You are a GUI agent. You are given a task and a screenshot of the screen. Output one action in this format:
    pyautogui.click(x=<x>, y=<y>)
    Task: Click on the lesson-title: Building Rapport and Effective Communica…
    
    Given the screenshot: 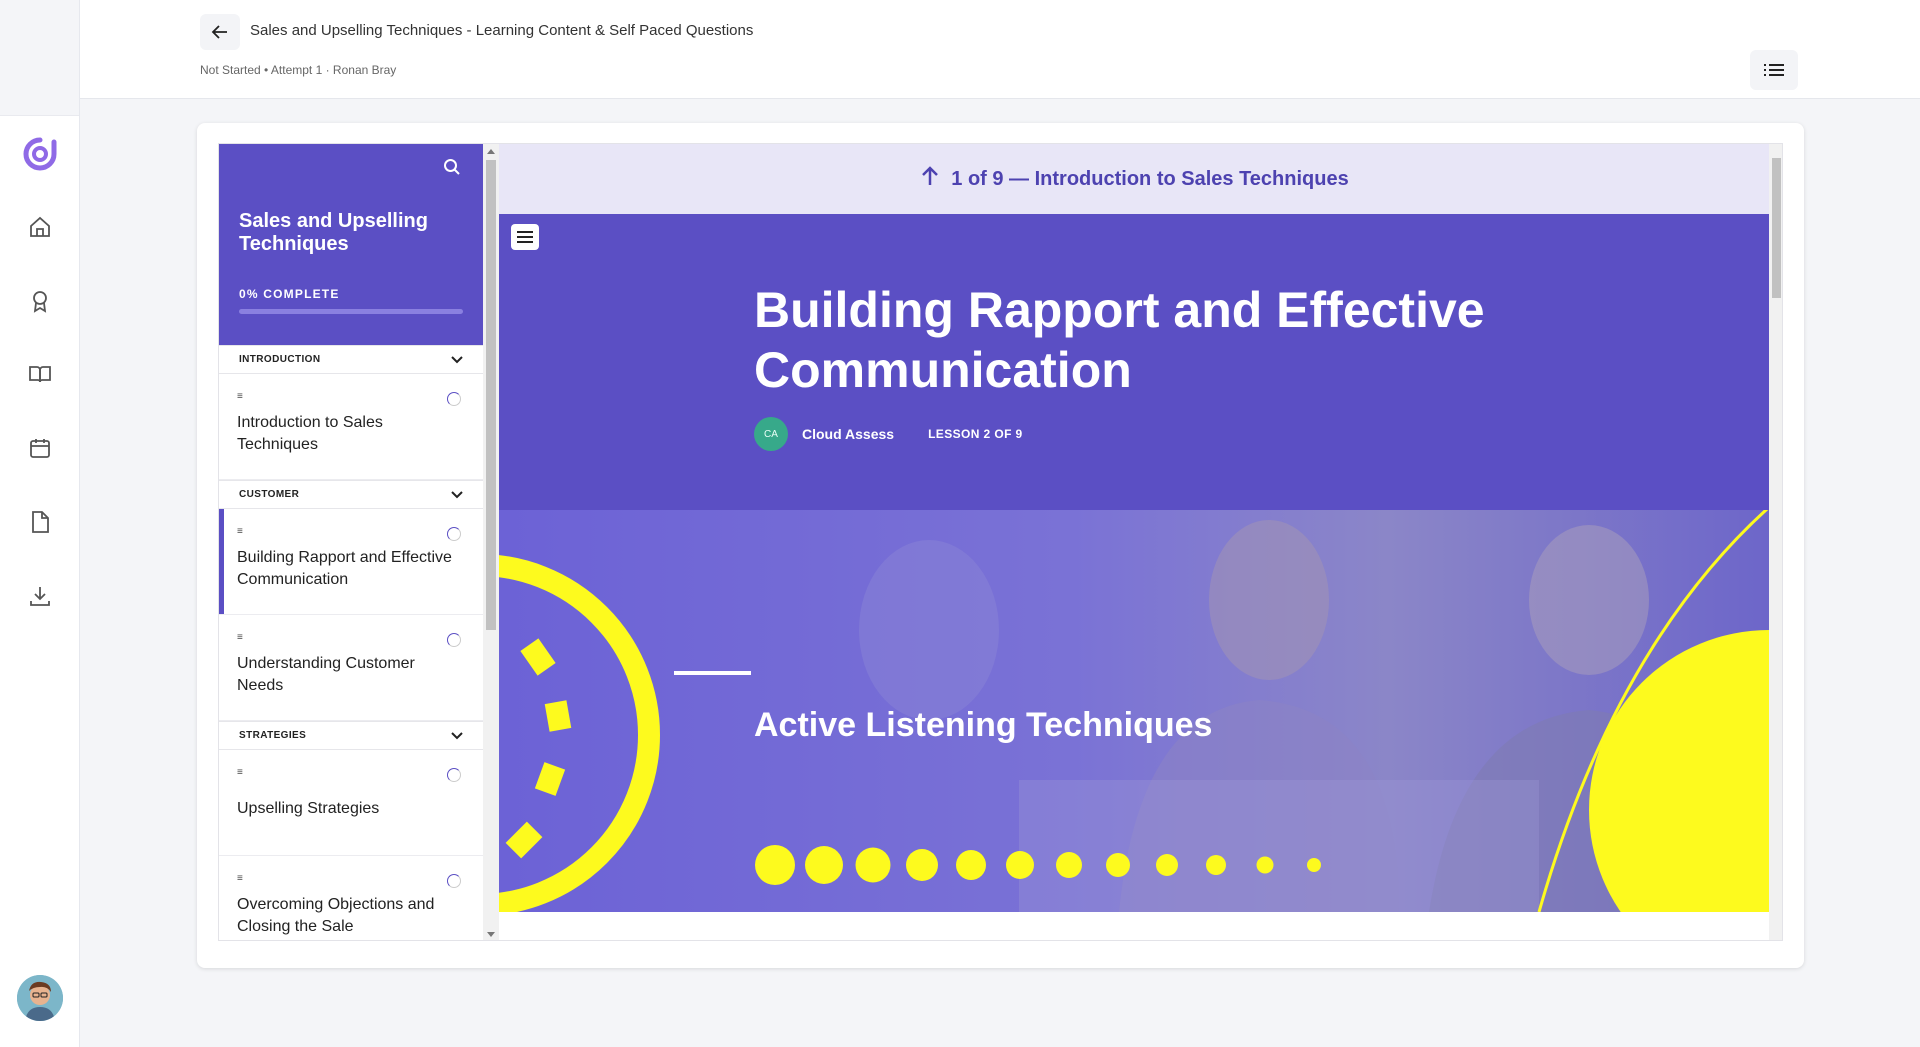 What is the action you would take?
    pyautogui.click(x=344, y=568)
    